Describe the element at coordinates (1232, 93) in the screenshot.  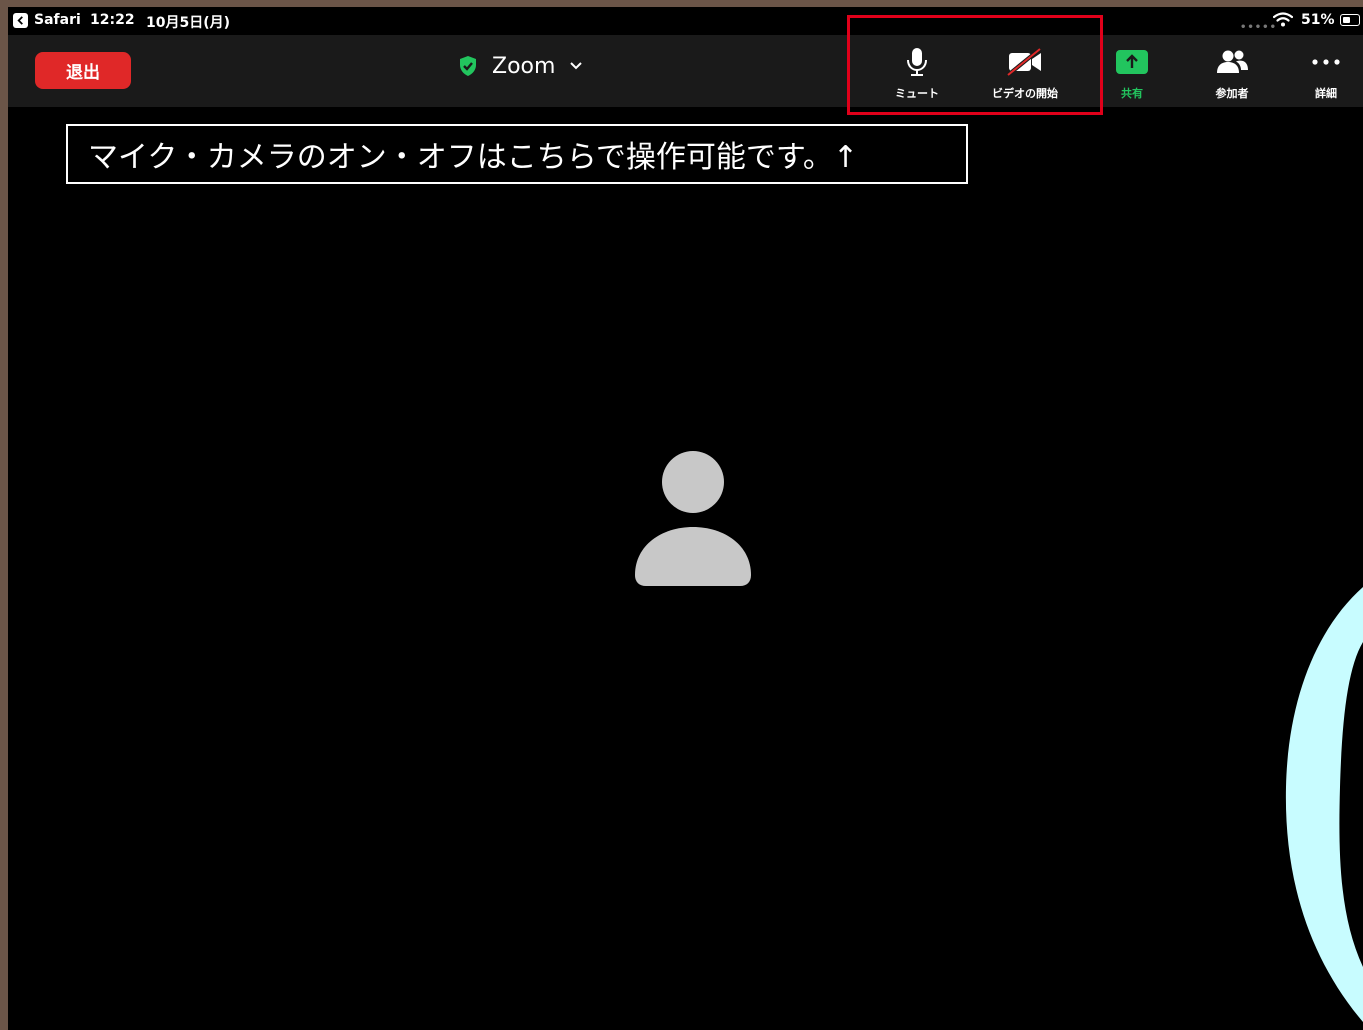
I see `participants-label: 参加者` at that location.